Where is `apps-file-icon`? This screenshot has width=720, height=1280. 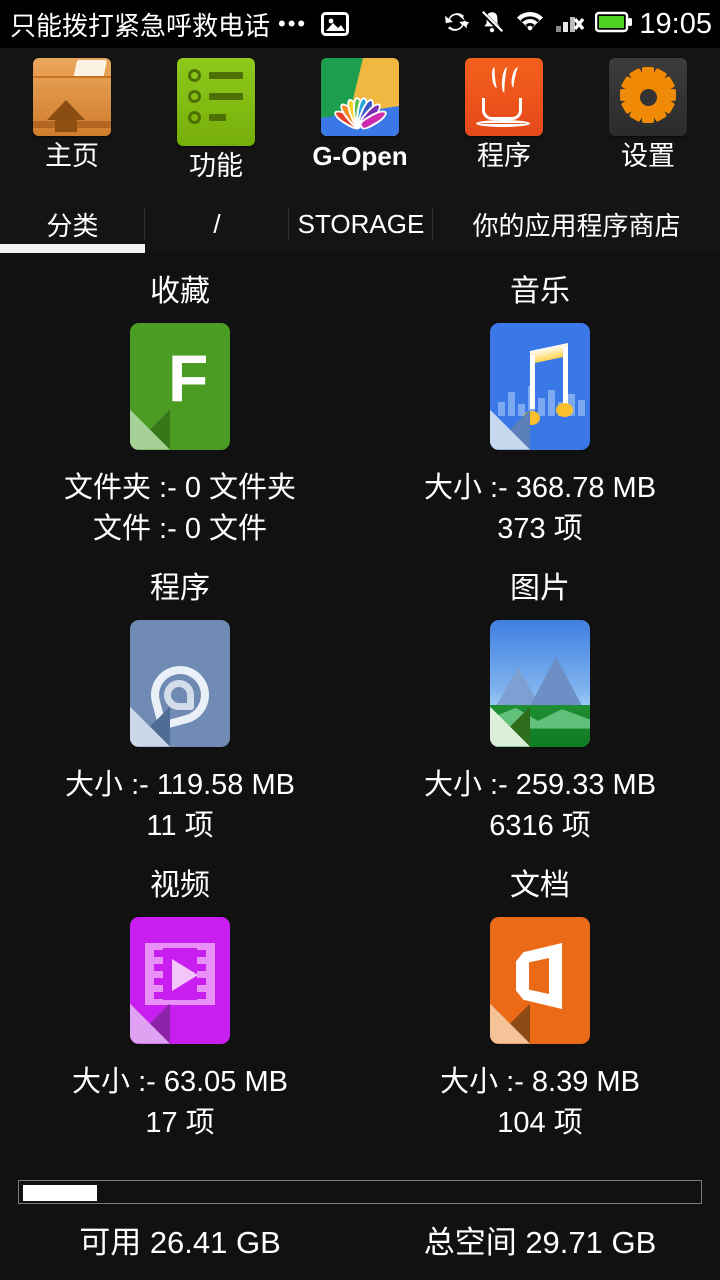
apps-file-icon is located at coordinates (180, 683).